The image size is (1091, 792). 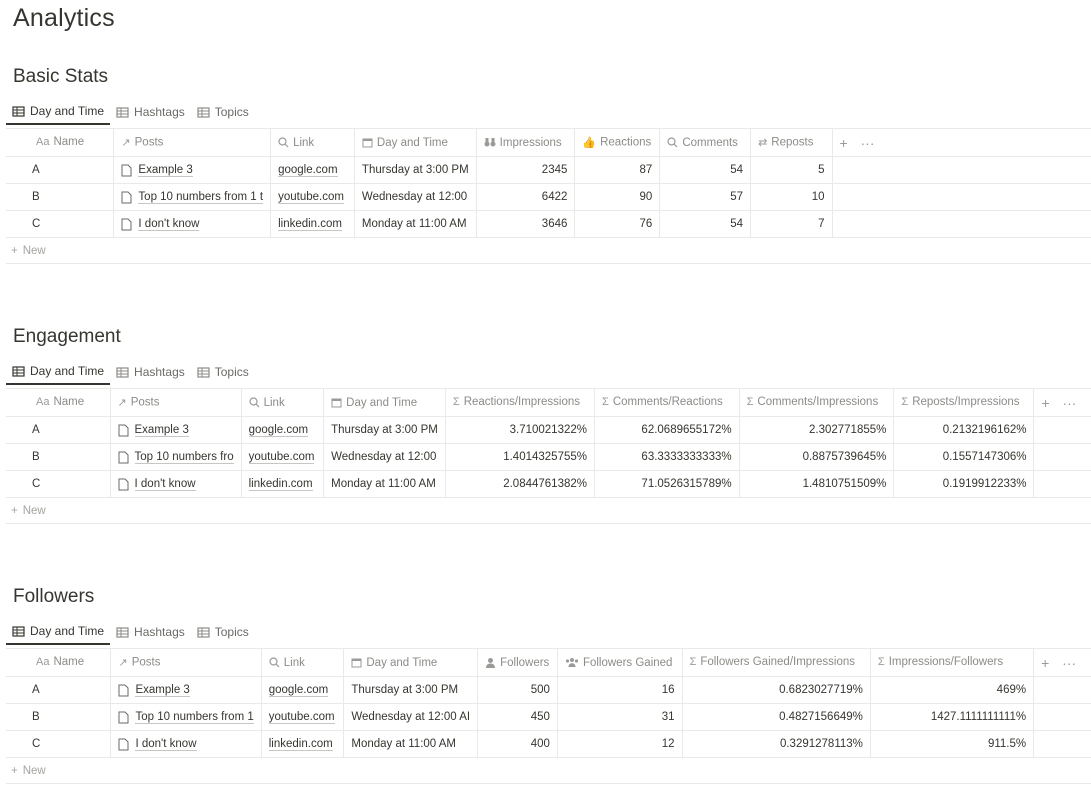 What do you see at coordinates (964, 402) in the screenshot?
I see `column-header-reposts-impressions: Σ Reposts/Impressions` at bounding box center [964, 402].